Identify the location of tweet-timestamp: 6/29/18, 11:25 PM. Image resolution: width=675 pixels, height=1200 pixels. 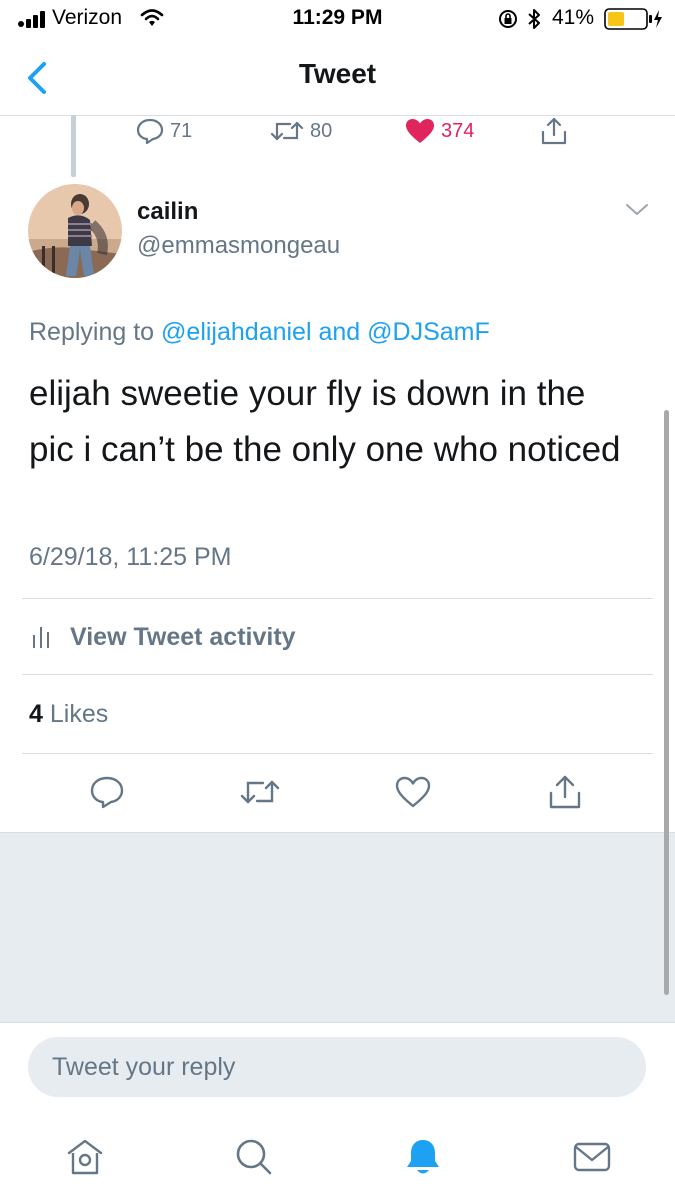
(130, 557).